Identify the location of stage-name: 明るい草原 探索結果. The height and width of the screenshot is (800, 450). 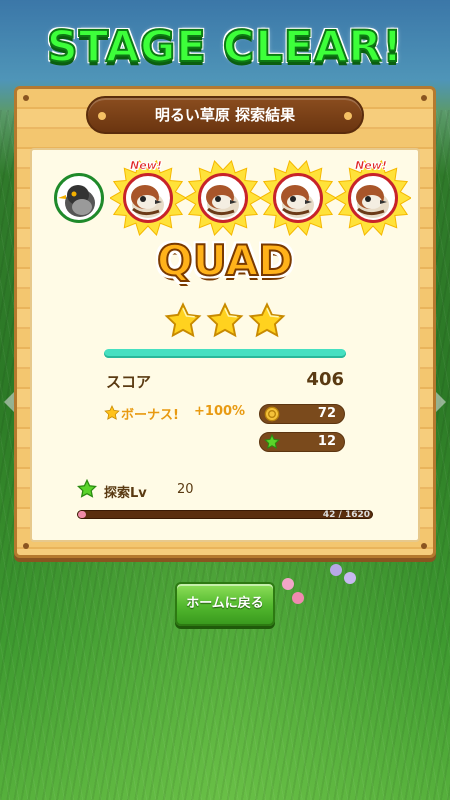
(225, 115).